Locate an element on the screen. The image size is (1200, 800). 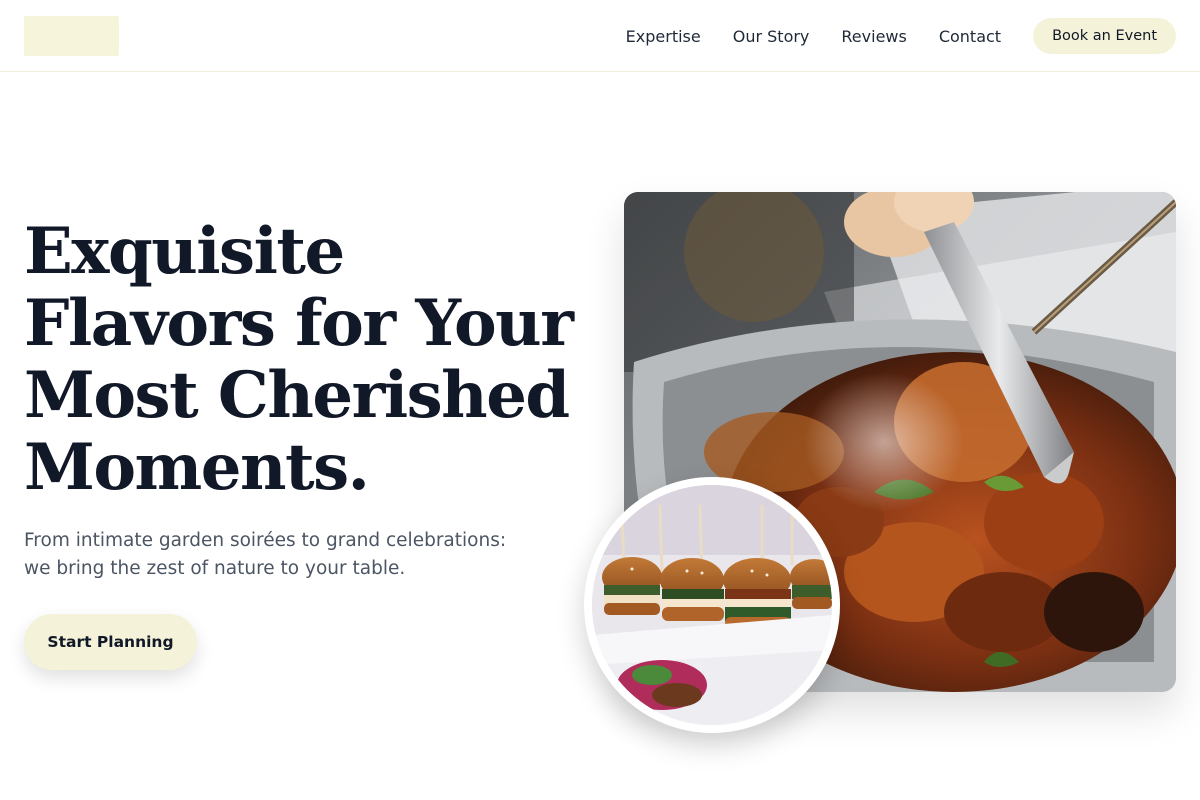
hero-title-line: Moments. is located at coordinates (197, 467).